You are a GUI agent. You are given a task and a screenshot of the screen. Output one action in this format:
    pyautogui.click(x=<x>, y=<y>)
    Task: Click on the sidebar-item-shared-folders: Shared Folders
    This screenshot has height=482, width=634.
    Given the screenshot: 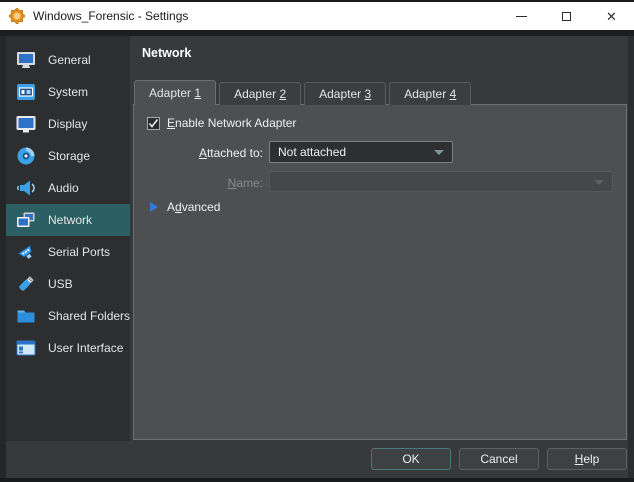 What is the action you would take?
    pyautogui.click(x=68, y=316)
    